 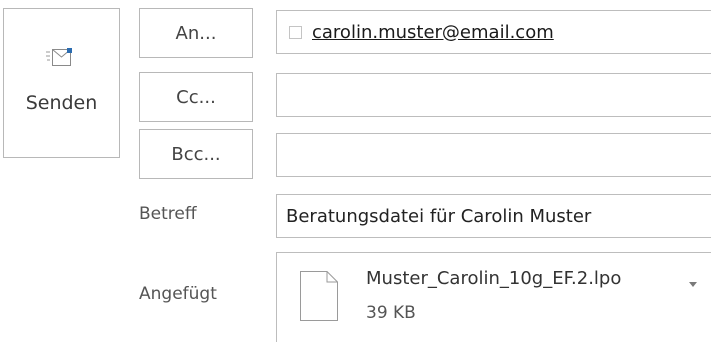 What do you see at coordinates (493, 155) in the screenshot?
I see `bcc-field` at bounding box center [493, 155].